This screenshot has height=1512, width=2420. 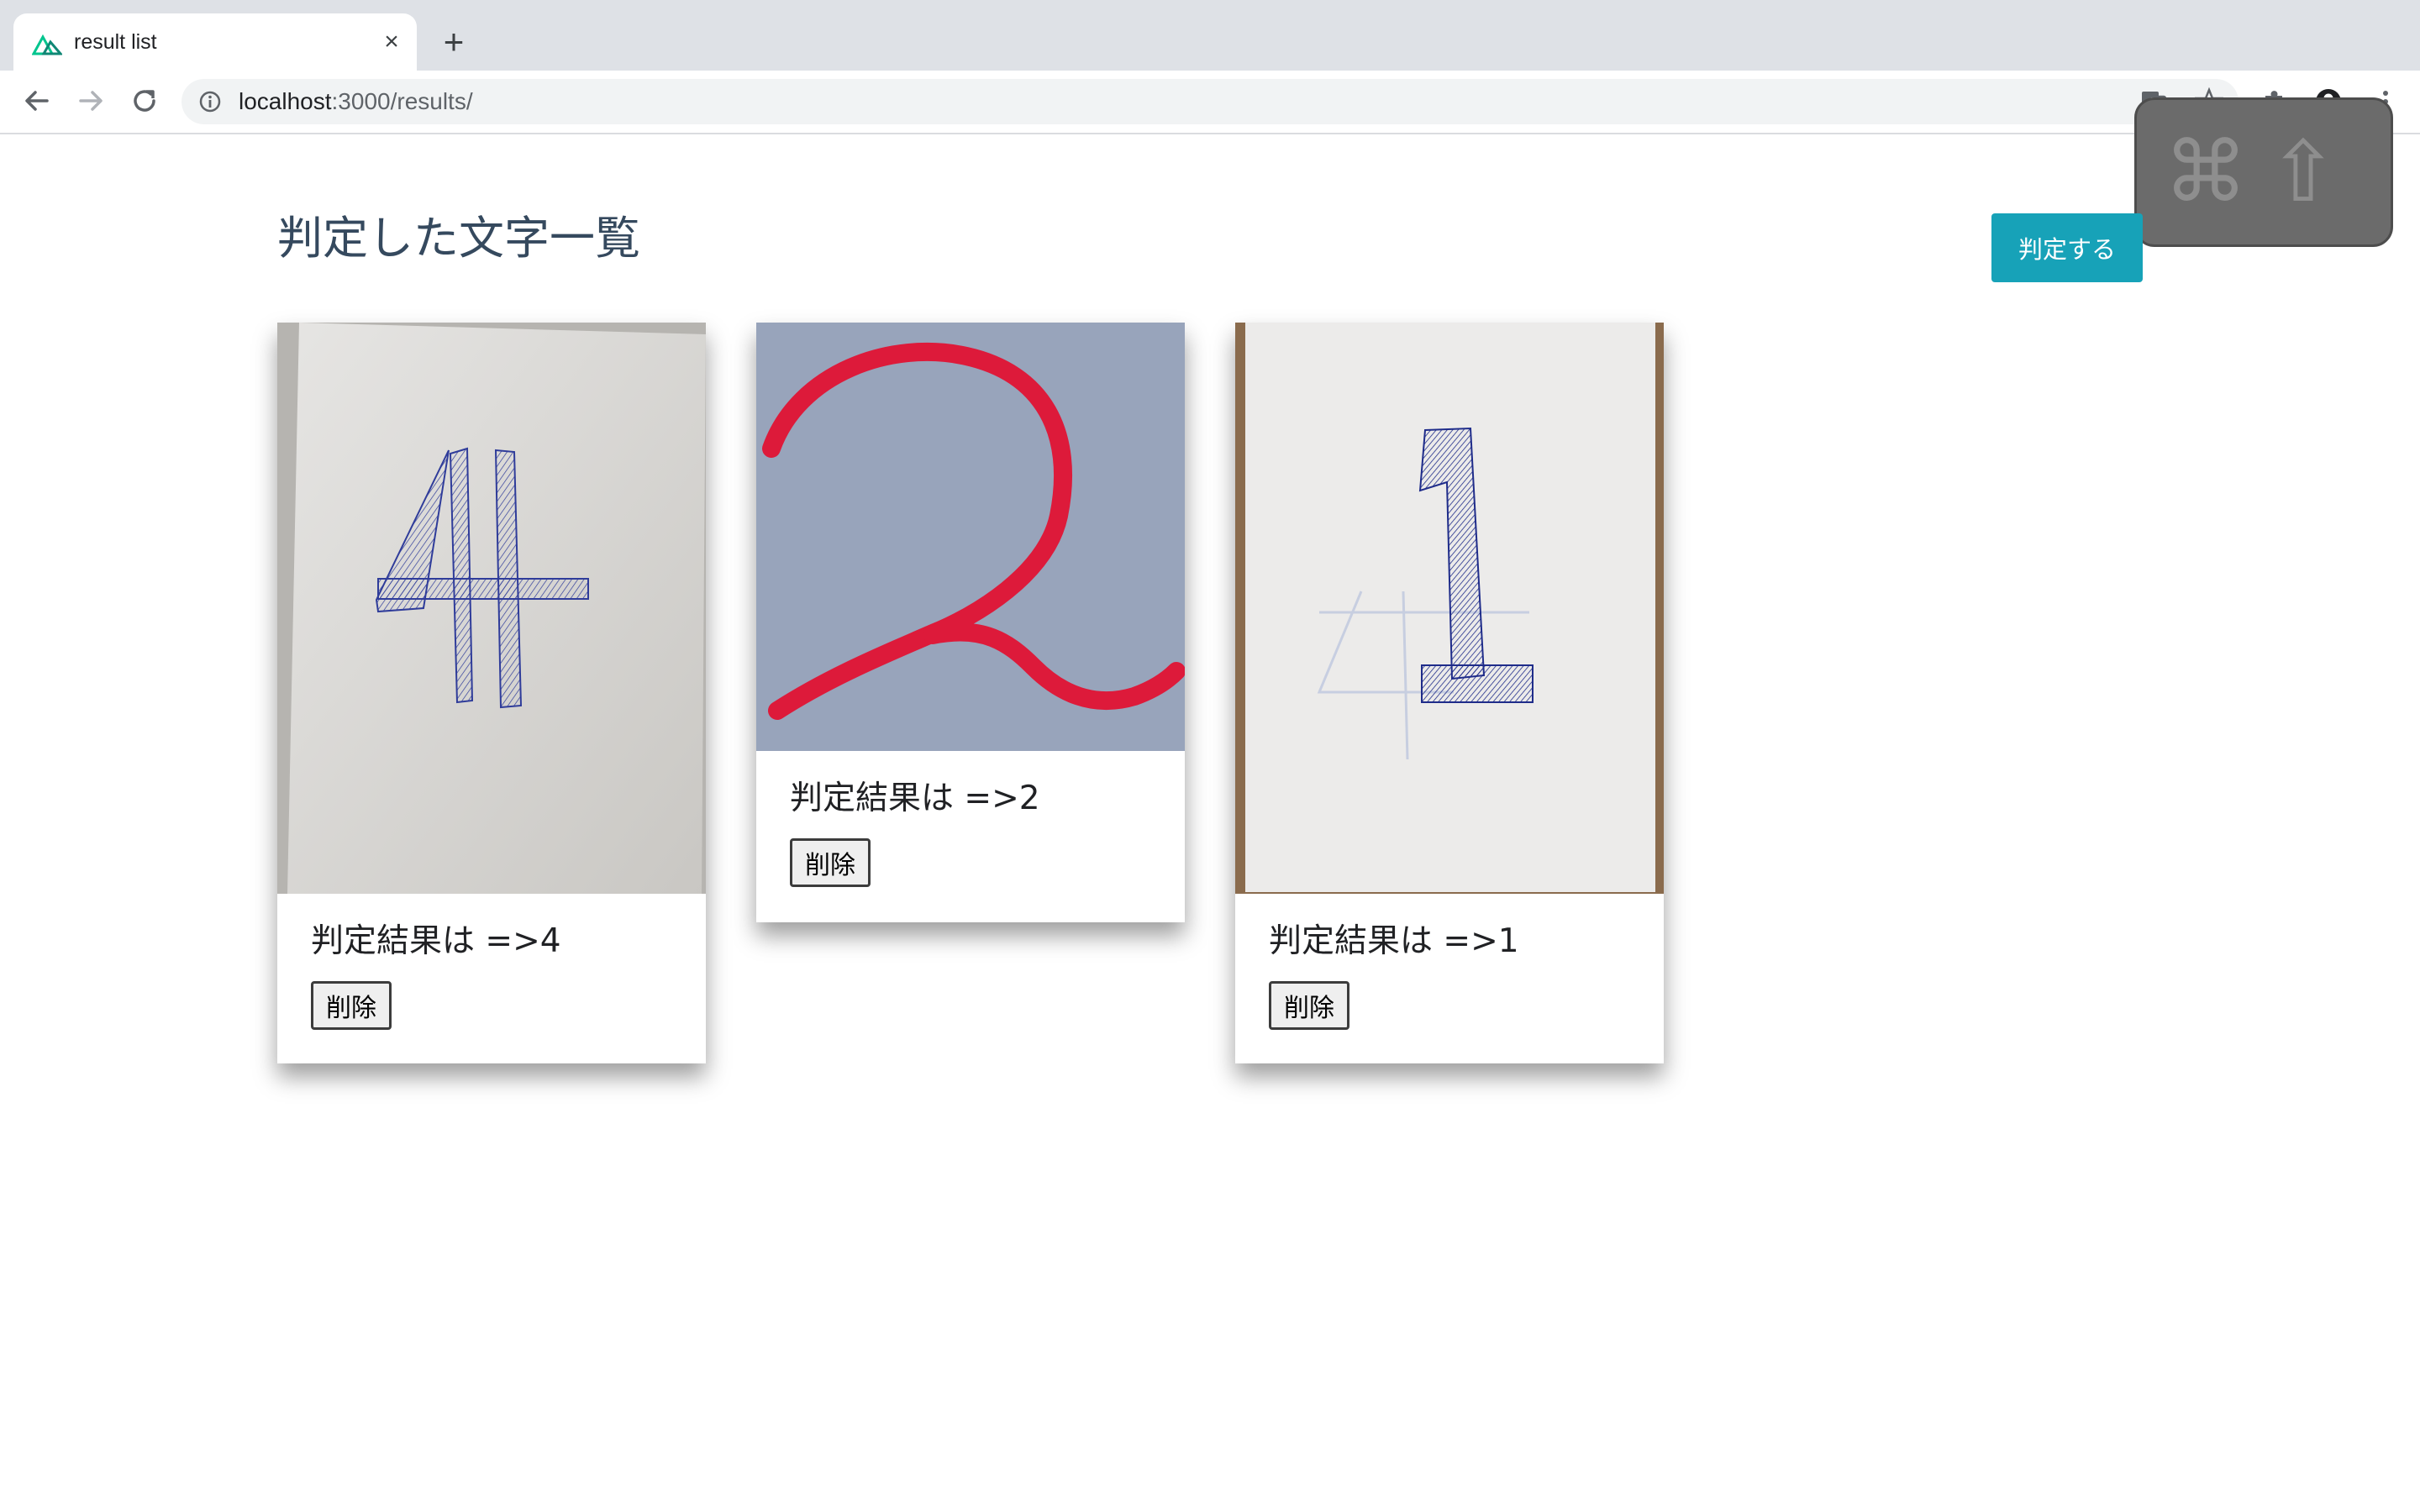 What do you see at coordinates (1210, 35) in the screenshot?
I see `tab-strip: result list × +` at bounding box center [1210, 35].